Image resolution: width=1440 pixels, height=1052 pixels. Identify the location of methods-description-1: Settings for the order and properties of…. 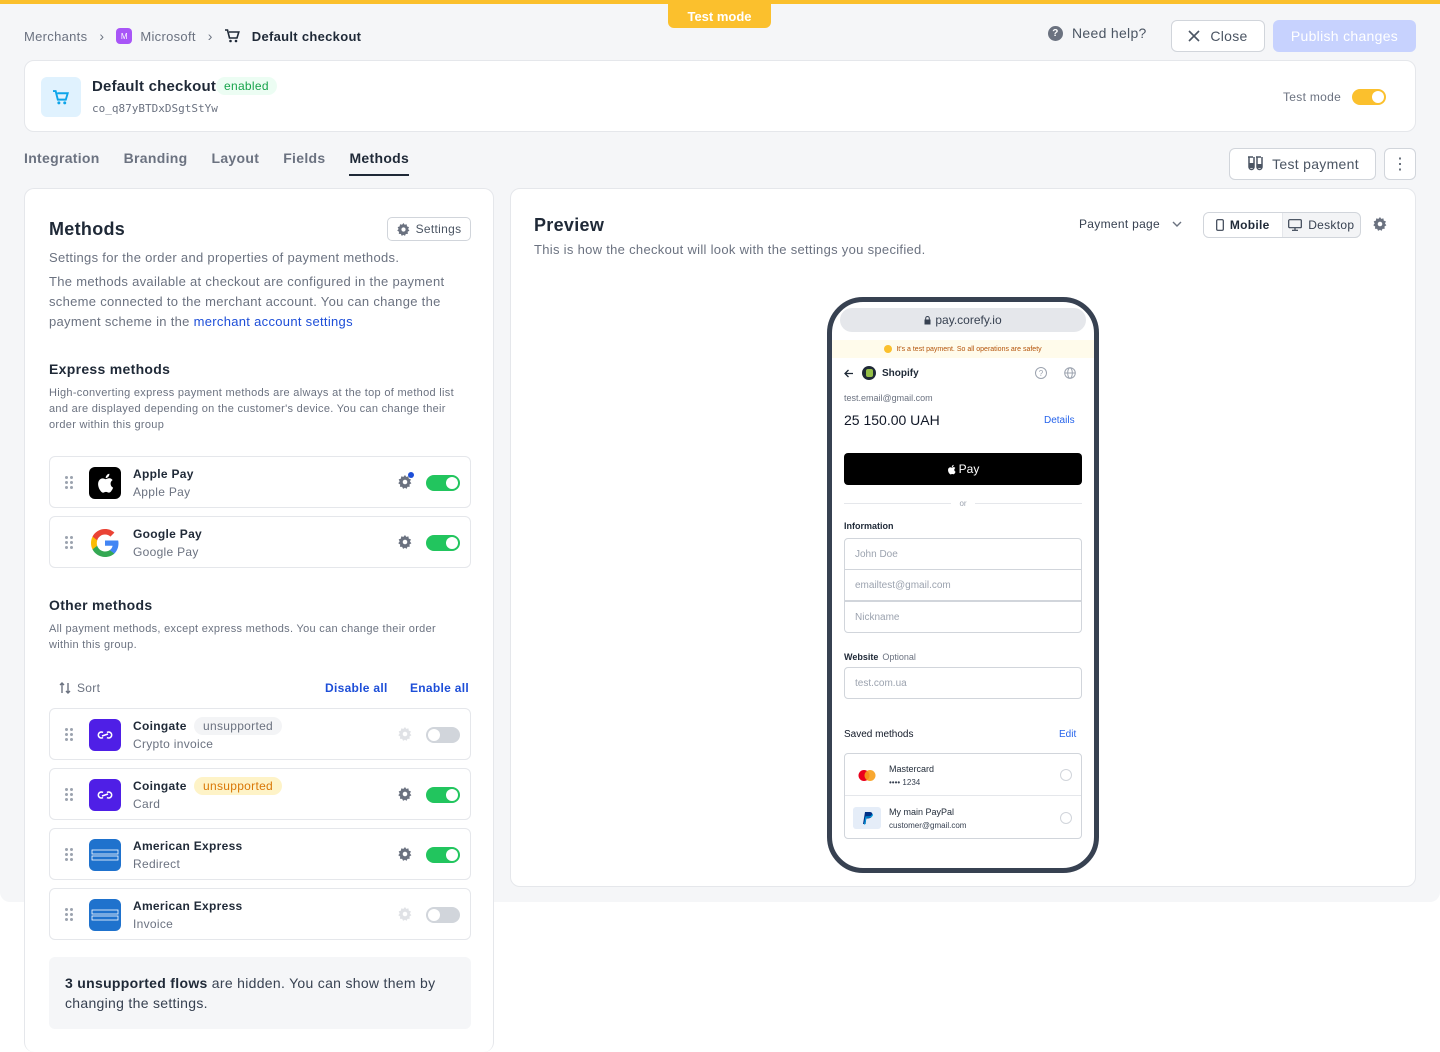
(224, 257).